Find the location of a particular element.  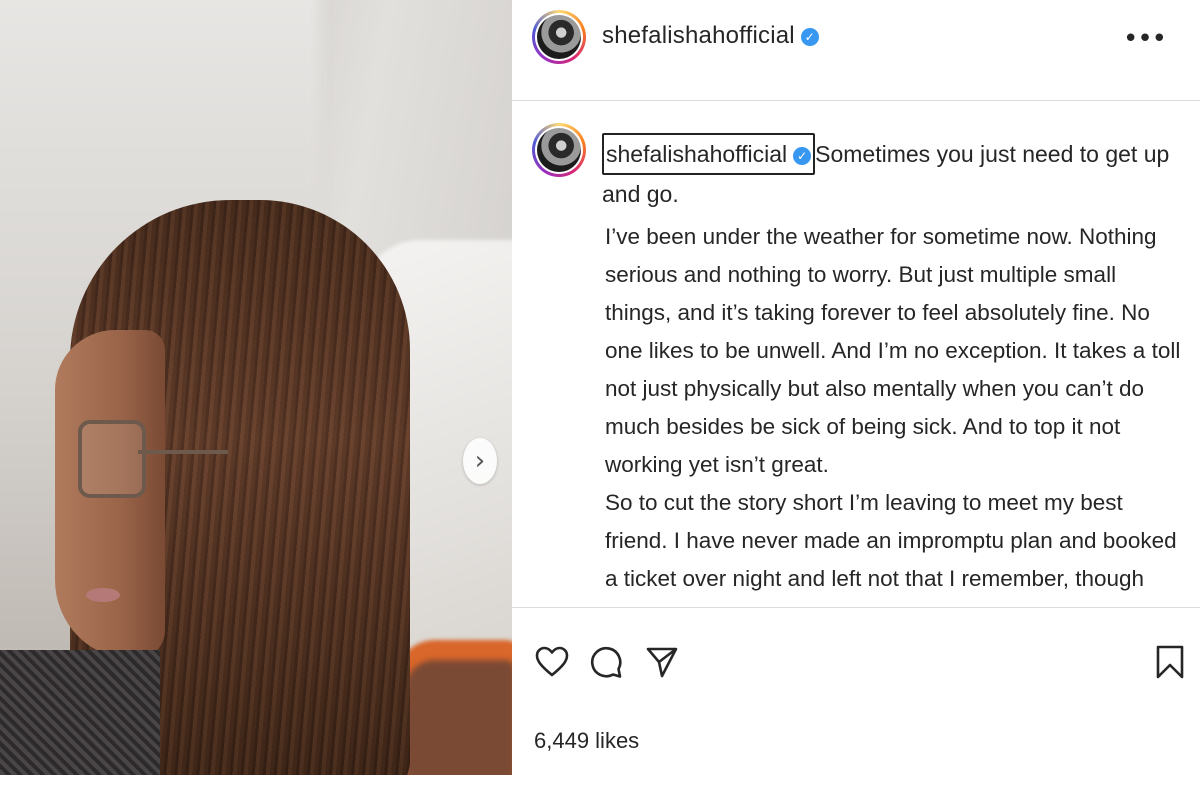

heart-icon is located at coordinates (552, 661).